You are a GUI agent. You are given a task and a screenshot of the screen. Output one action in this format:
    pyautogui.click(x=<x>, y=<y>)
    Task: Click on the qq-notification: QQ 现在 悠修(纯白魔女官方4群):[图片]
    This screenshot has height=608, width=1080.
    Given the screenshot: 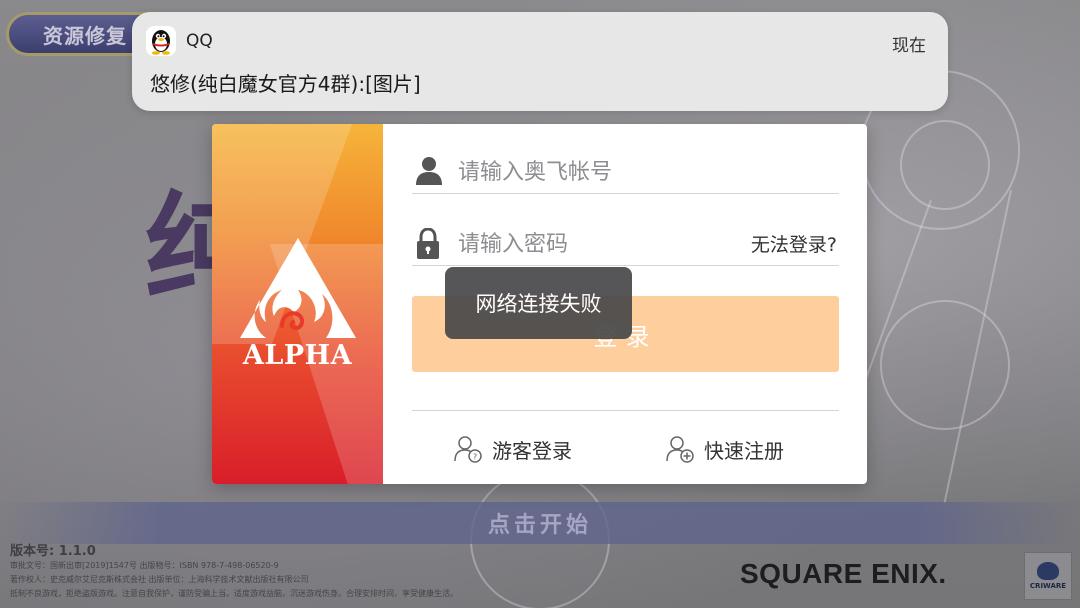 What is the action you would take?
    pyautogui.click(x=540, y=61)
    